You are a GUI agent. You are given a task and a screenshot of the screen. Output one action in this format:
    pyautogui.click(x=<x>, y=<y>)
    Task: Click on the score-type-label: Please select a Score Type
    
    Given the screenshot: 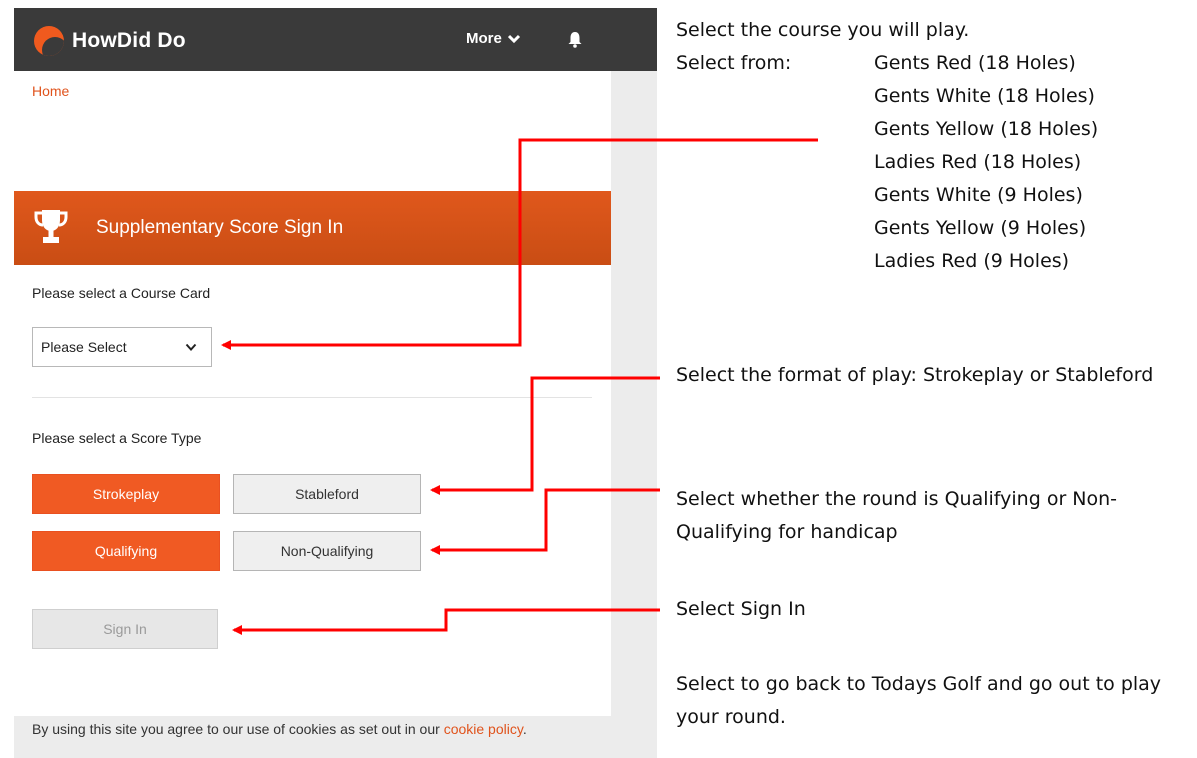 What is the action you would take?
    pyautogui.click(x=117, y=438)
    